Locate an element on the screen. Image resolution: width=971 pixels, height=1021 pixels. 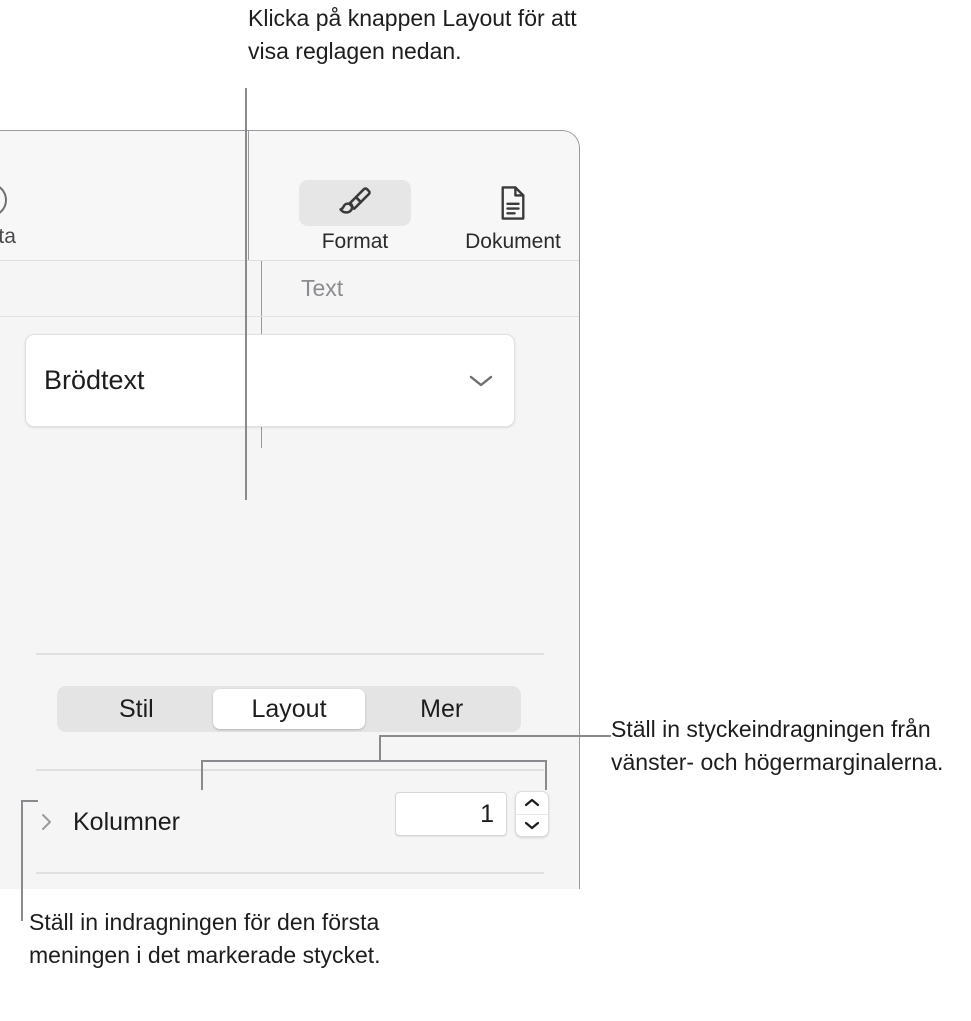
toolbar-item-dokument-label: Dokument is located at coordinates (513, 241).